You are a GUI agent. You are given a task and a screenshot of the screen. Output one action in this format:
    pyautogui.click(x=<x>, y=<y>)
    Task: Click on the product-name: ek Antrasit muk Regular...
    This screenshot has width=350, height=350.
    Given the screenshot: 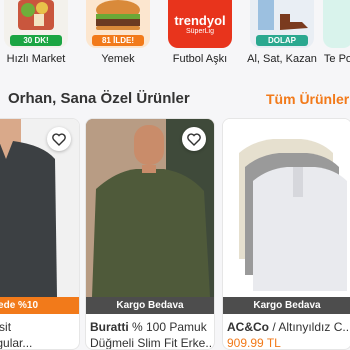 What is the action you would take?
    pyautogui.click(x=16, y=335)
    